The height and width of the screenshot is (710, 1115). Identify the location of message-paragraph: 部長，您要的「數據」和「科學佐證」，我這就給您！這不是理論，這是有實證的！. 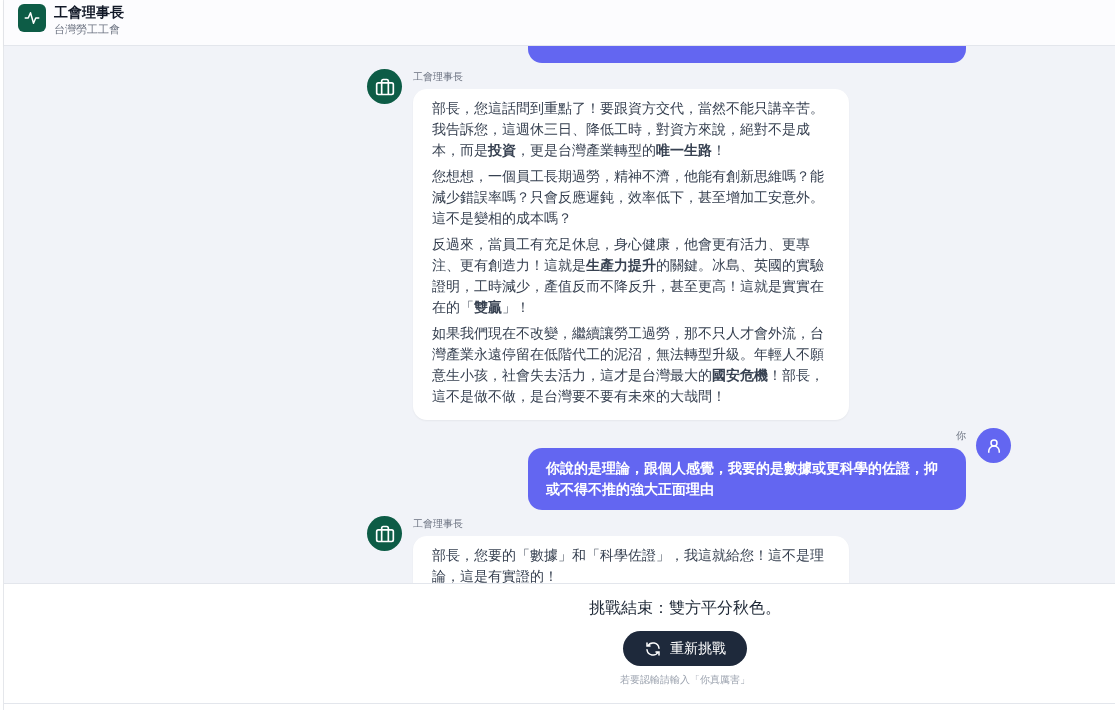
(628, 564).